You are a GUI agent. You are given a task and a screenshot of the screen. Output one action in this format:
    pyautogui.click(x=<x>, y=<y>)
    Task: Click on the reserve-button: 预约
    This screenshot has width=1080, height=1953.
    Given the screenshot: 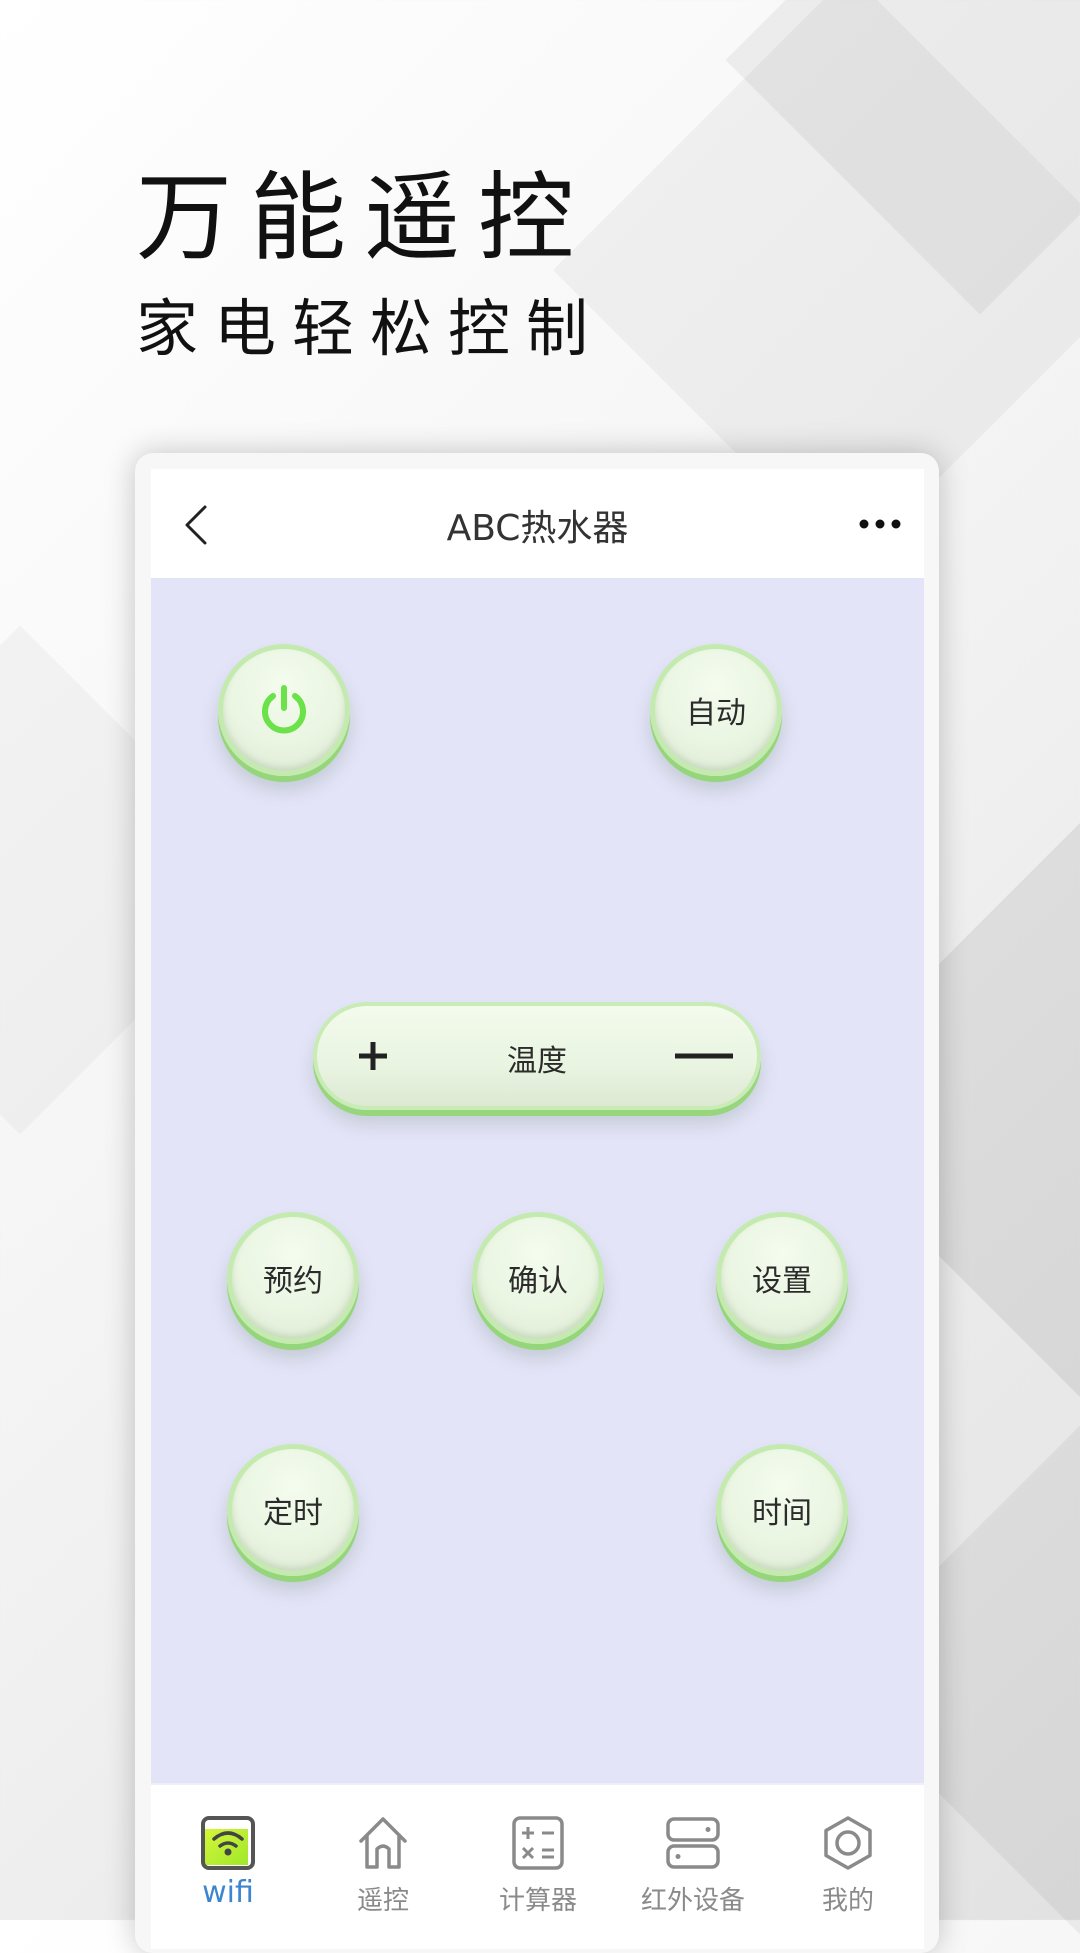 What is the action you would take?
    pyautogui.click(x=293, y=1278)
    